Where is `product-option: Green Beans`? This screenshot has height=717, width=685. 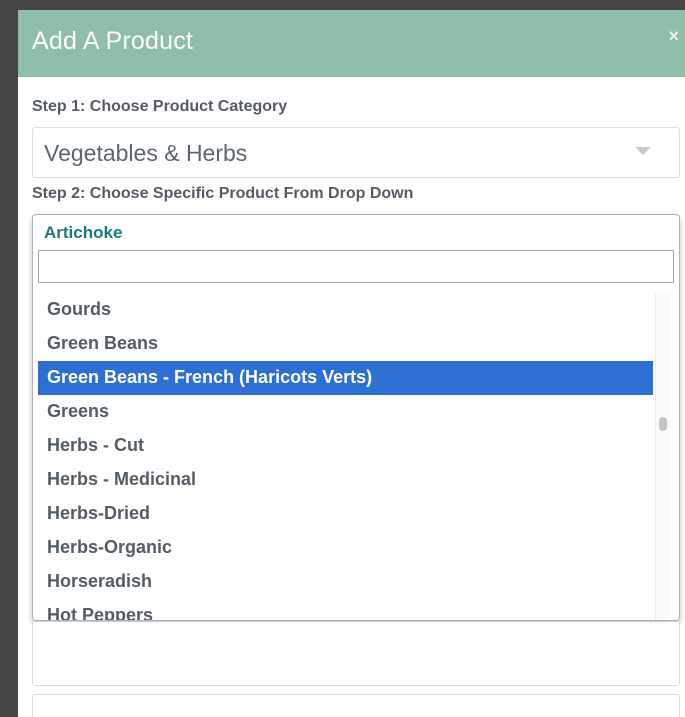
product-option: Green Beans is located at coordinates (345, 344).